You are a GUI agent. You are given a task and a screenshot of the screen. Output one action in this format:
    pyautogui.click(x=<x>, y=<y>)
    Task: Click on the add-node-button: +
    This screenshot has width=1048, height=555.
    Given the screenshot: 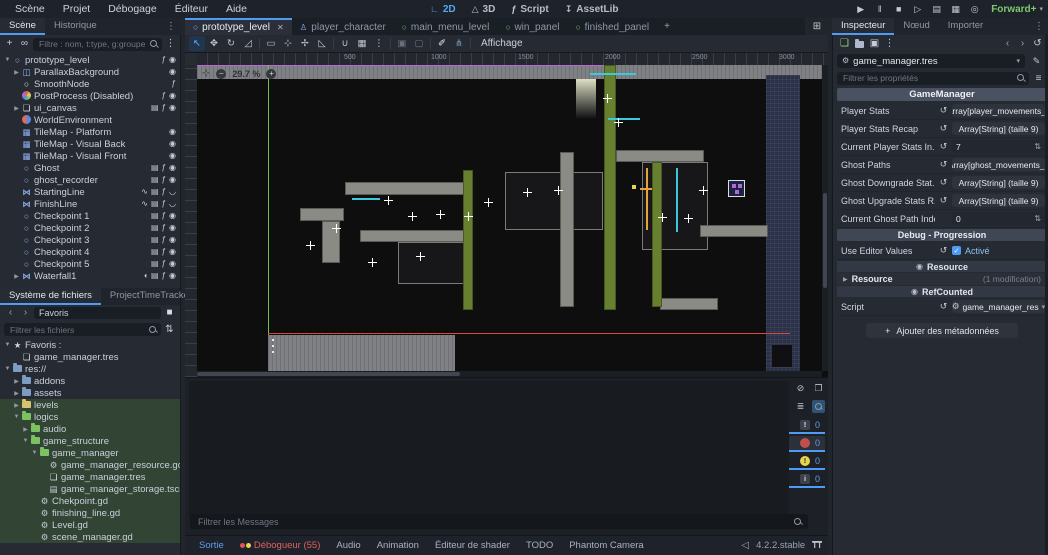 What is the action you would take?
    pyautogui.click(x=9, y=44)
    